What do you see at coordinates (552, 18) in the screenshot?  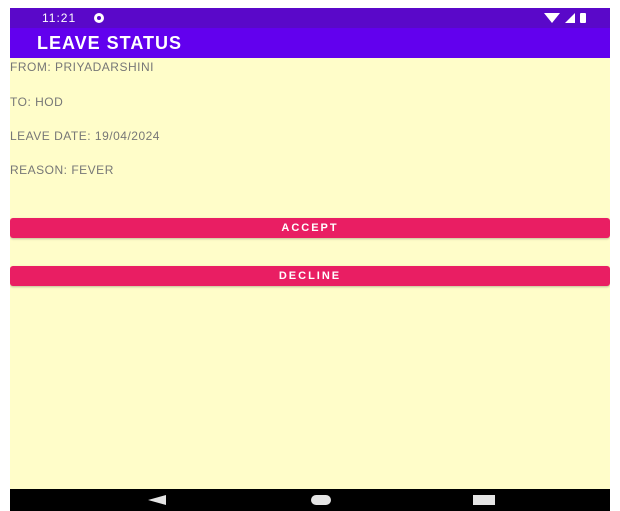 I see `wifi-icon` at bounding box center [552, 18].